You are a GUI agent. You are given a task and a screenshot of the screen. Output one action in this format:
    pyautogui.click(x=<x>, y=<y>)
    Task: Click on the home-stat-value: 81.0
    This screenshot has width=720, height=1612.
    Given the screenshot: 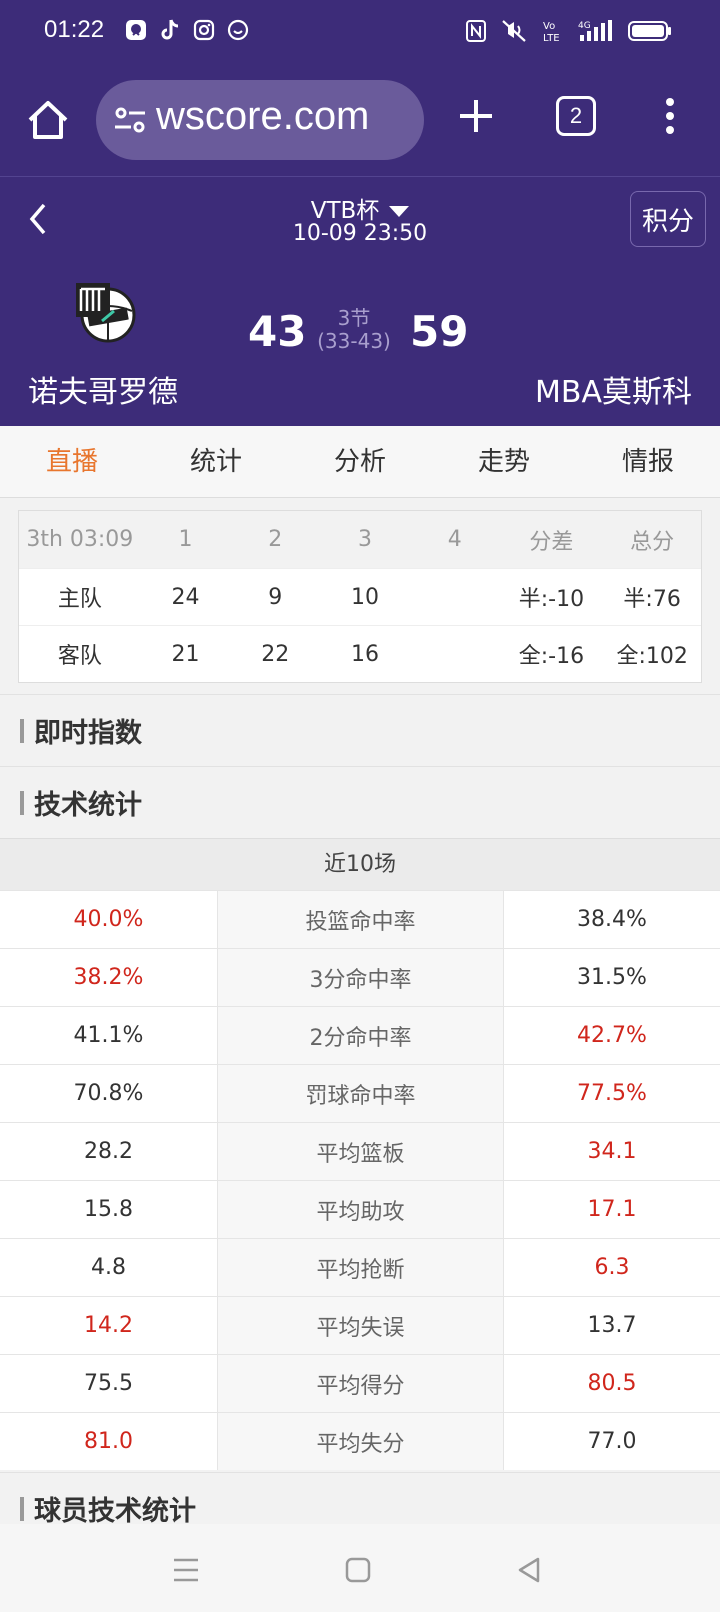 What is the action you would take?
    pyautogui.click(x=108, y=1441)
    